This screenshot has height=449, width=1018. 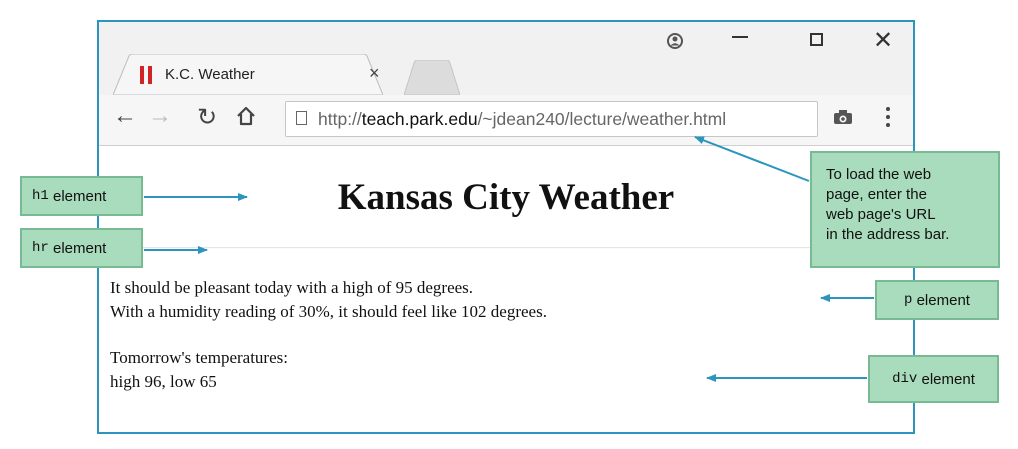 I want to click on hr-callout-text: element, so click(x=79, y=248).